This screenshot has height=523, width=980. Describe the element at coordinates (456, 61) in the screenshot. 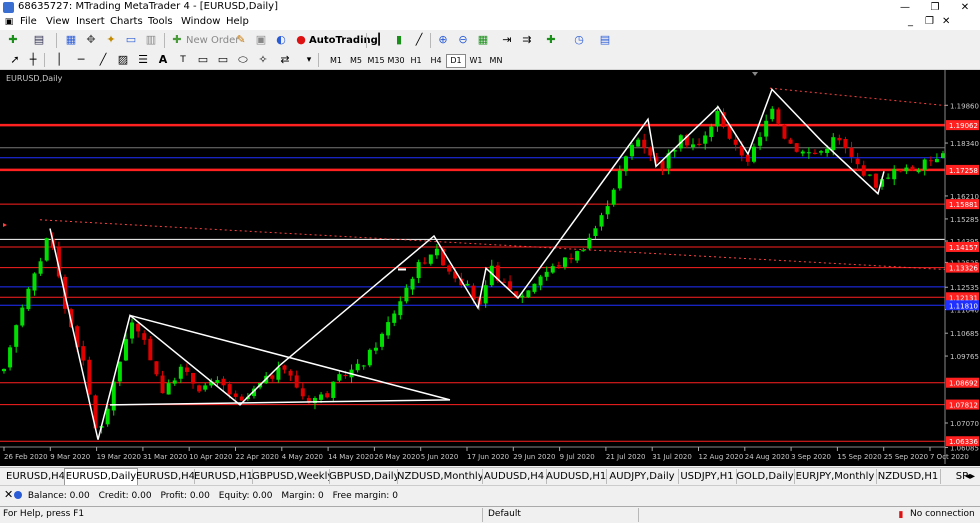

I see `timeframe-d1: D1` at that location.